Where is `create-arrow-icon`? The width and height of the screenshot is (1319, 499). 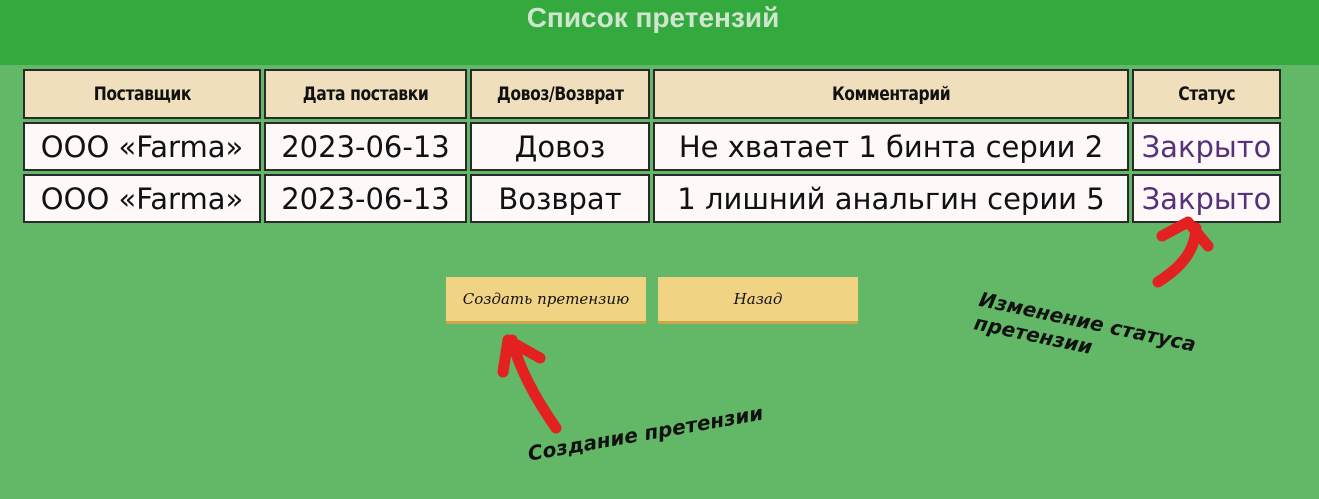
create-arrow-icon is located at coordinates (534, 384).